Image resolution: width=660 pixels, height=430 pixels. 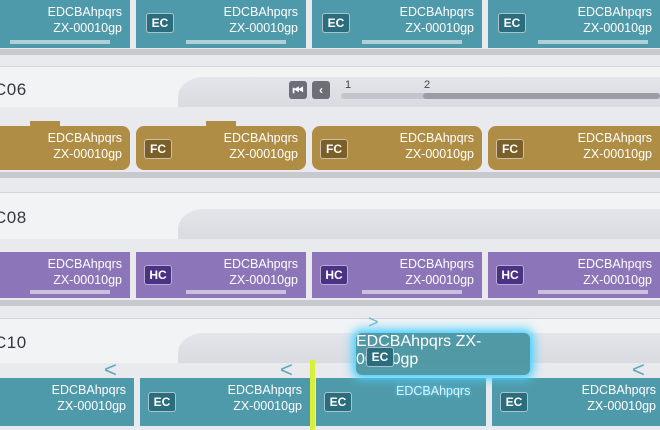 What do you see at coordinates (13, 217) in the screenshot?
I see `line-label: C08` at bounding box center [13, 217].